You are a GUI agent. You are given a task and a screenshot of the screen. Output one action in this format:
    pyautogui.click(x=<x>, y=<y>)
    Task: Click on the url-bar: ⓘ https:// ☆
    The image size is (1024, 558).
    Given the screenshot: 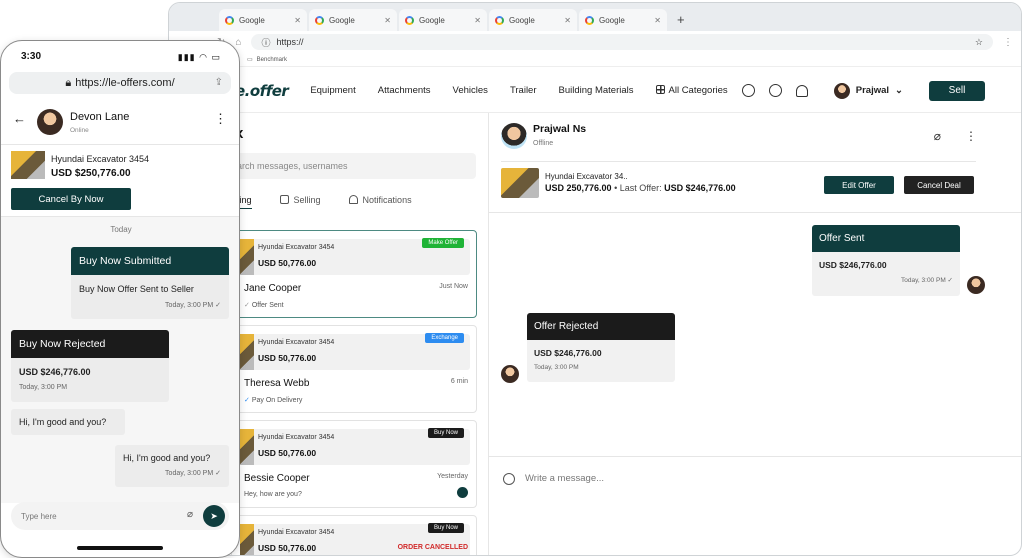 What is the action you would take?
    pyautogui.click(x=622, y=42)
    